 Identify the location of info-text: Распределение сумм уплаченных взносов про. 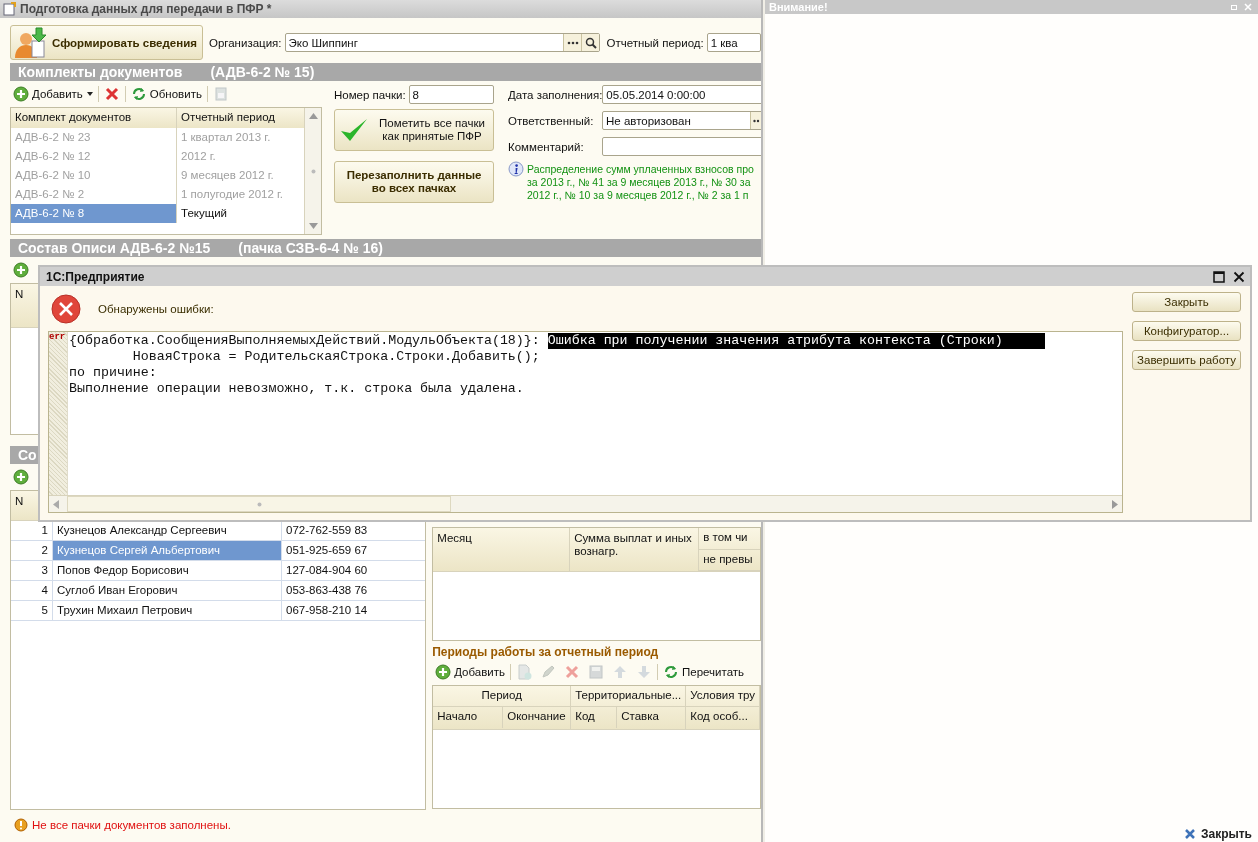
(640, 169).